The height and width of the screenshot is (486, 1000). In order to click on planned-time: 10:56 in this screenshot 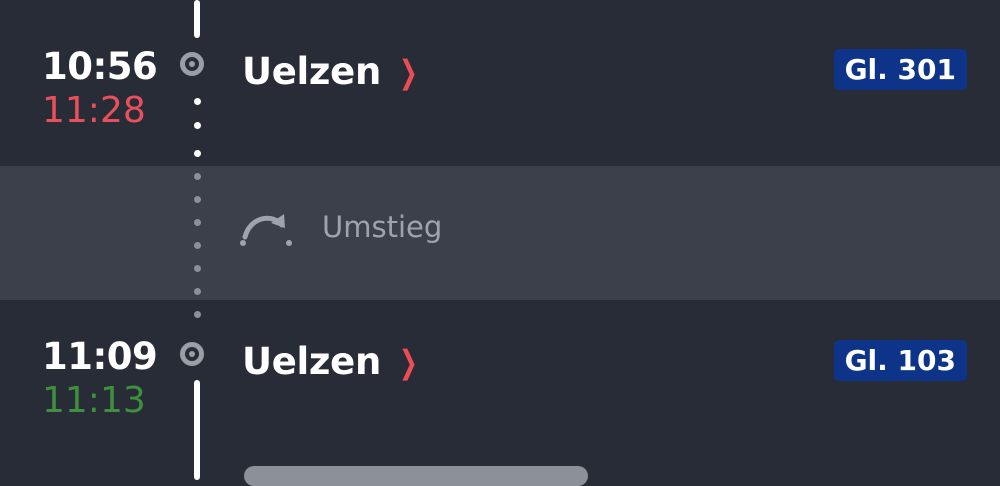, I will do `click(100, 66)`.